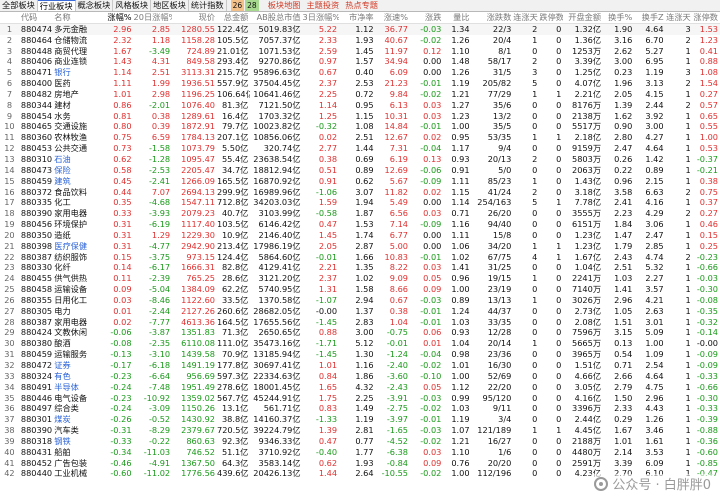 Image resolution: width=720 pixels, height=501 pixels. What do you see at coordinates (119, 18) in the screenshot?
I see `column-header-chg: 涨幅%` at bounding box center [119, 18].